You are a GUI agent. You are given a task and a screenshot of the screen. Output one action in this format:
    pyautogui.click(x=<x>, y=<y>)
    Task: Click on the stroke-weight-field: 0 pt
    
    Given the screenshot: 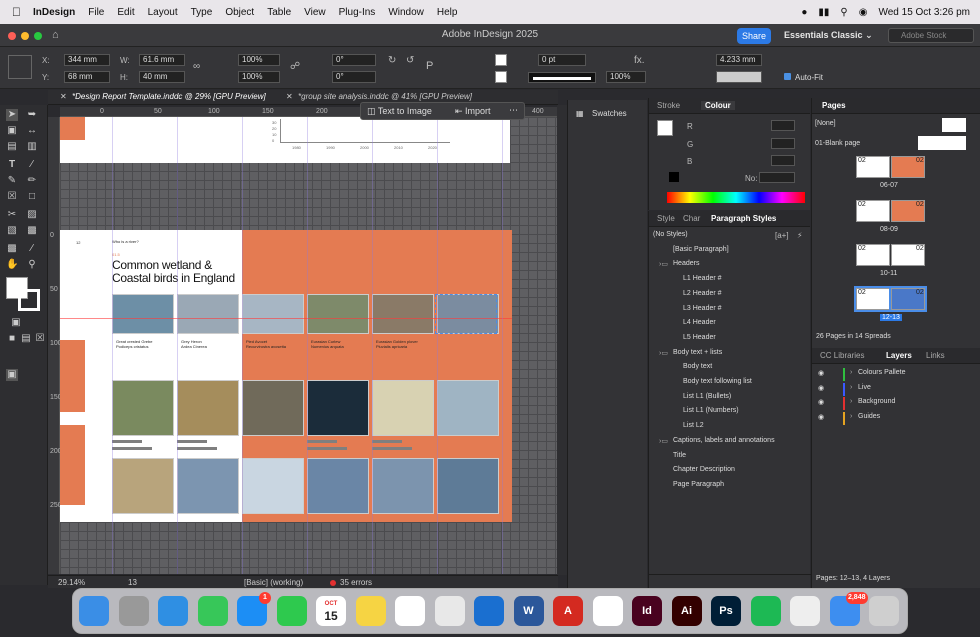 What is the action you would take?
    pyautogui.click(x=562, y=60)
    